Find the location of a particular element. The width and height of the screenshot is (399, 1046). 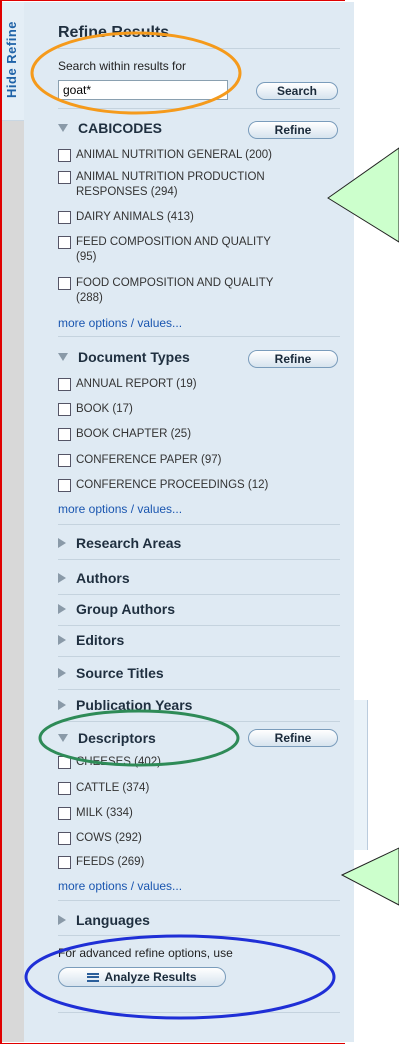

descriptors-header: Descriptors is located at coordinates (107, 738).